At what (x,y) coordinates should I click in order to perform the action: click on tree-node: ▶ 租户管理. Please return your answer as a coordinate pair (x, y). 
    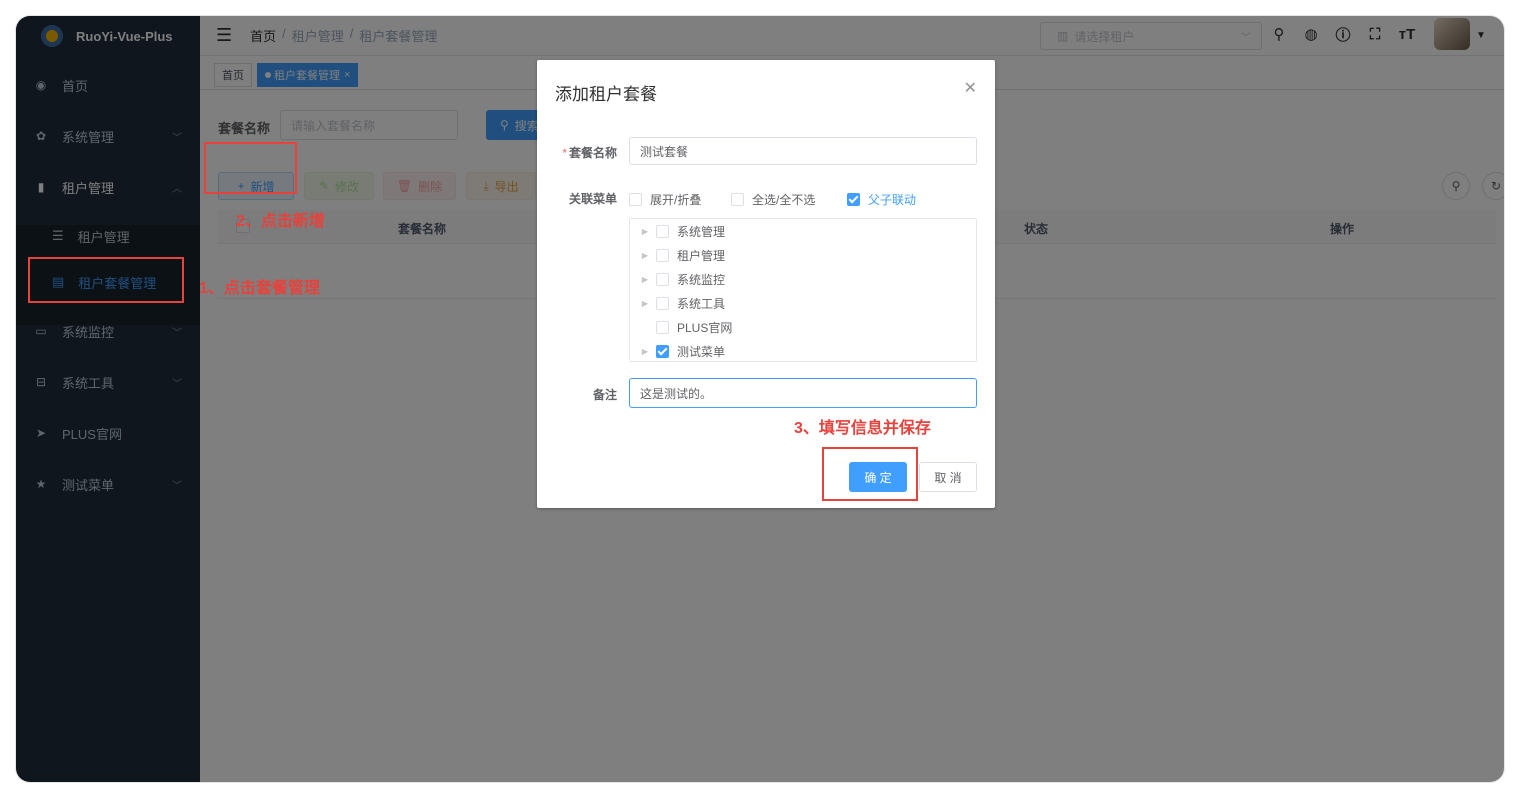
    Looking at the image, I should click on (803, 255).